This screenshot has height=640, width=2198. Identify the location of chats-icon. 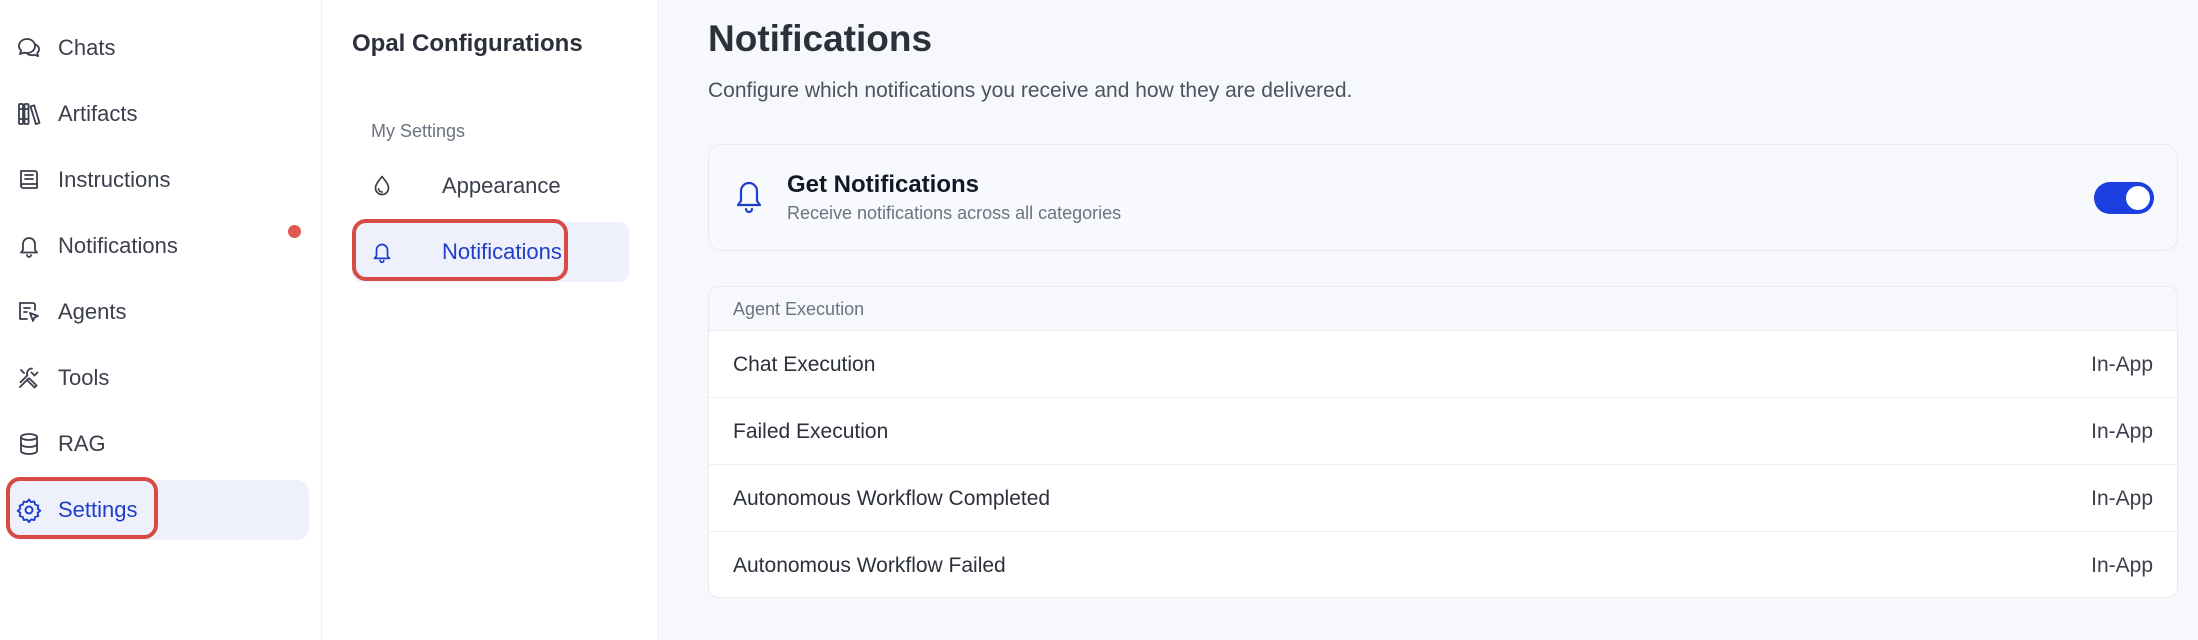
(29, 48).